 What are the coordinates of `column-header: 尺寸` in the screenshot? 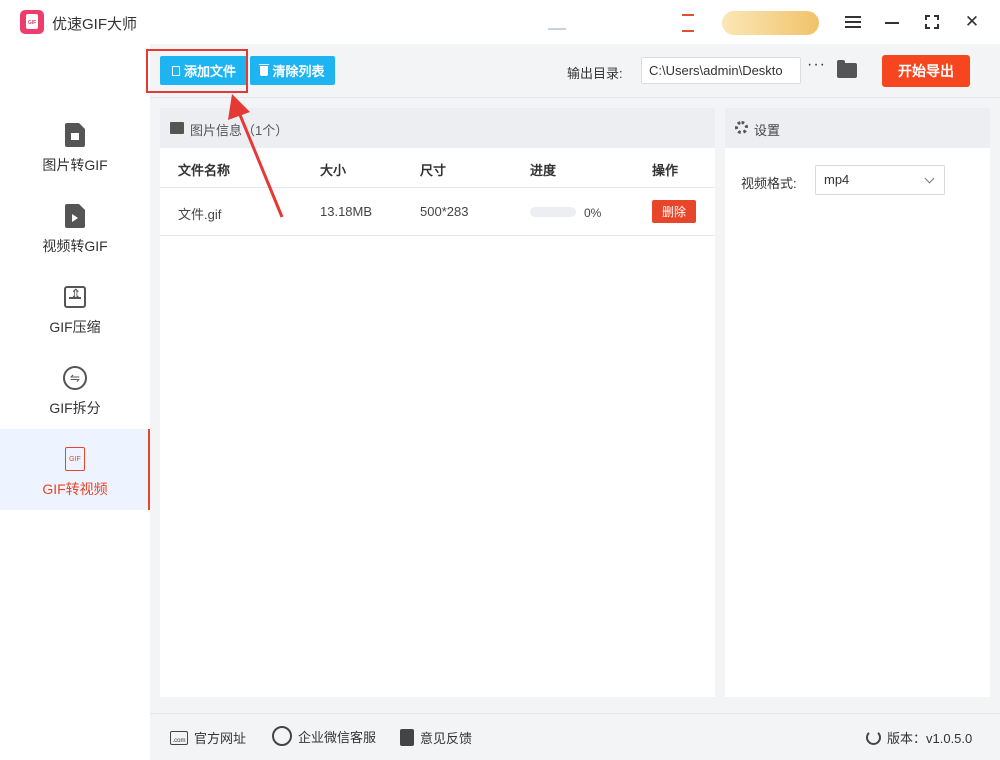 It's located at (433, 170).